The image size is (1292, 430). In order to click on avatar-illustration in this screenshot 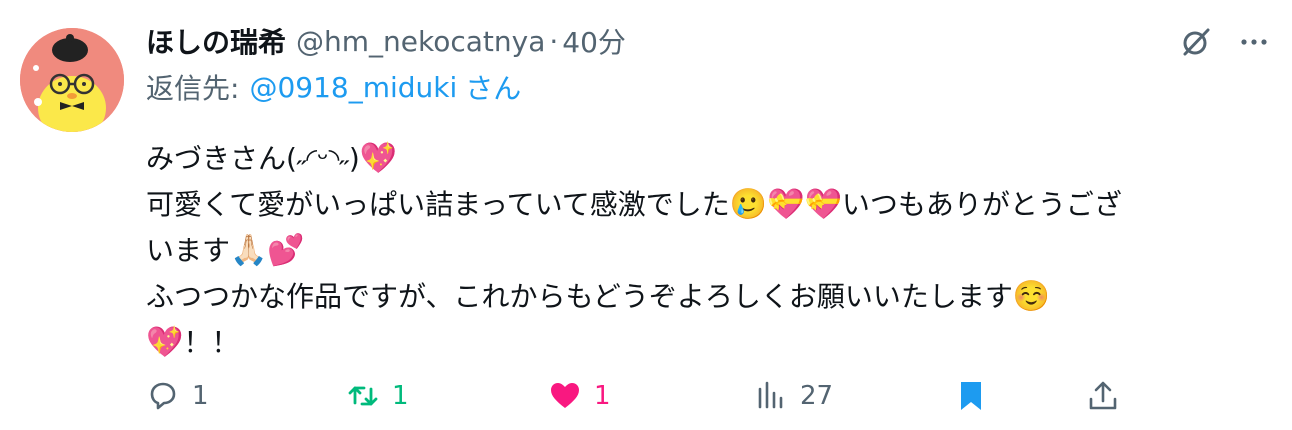, I will do `click(72, 80)`.